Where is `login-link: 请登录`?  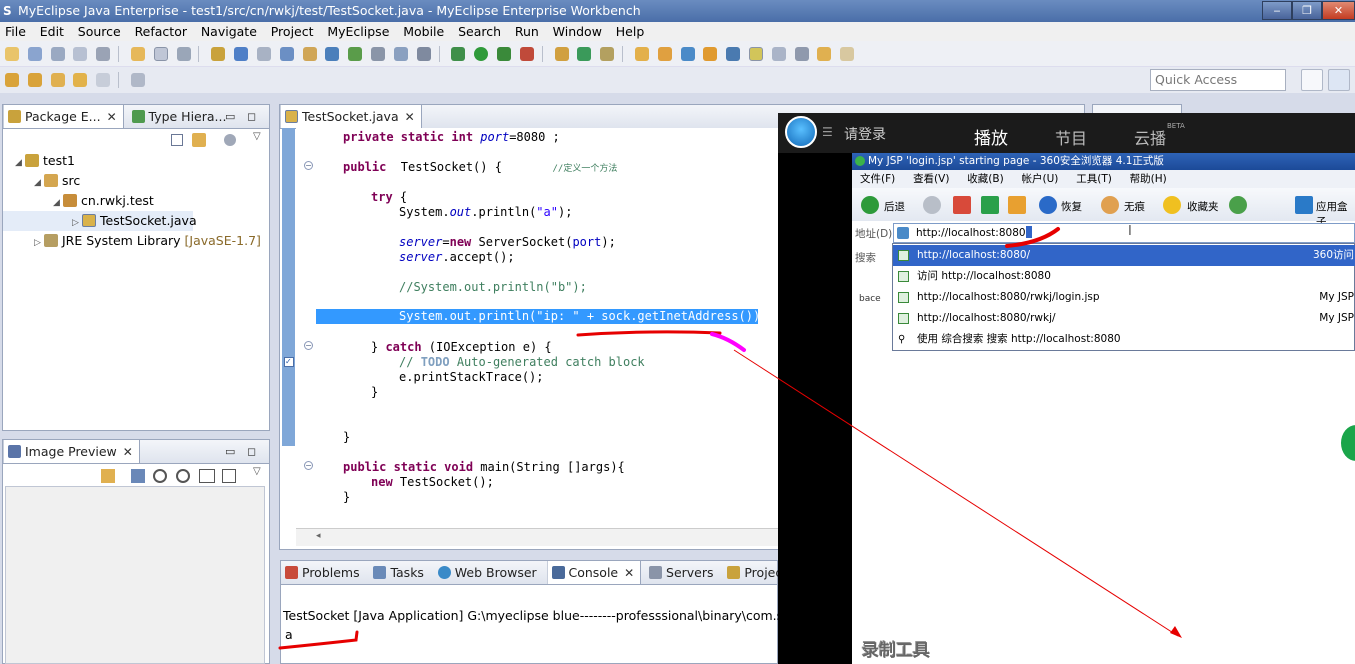
login-link: 请登录 is located at coordinates (865, 134).